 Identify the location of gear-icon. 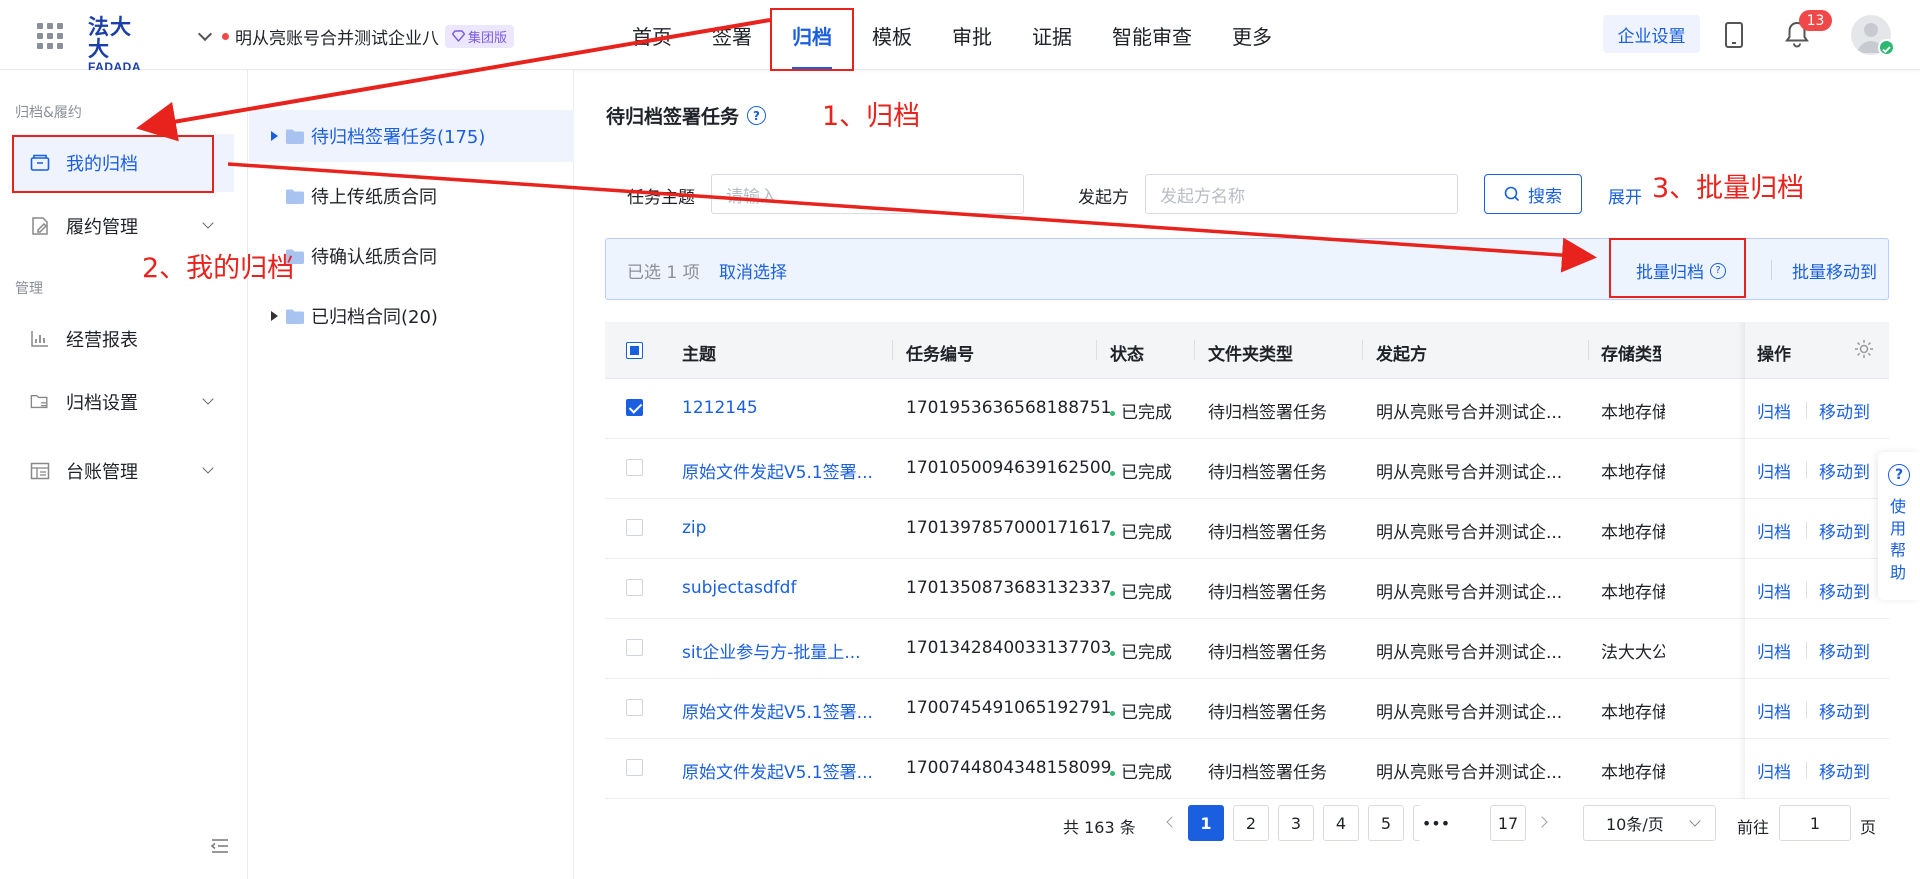
(1864, 349).